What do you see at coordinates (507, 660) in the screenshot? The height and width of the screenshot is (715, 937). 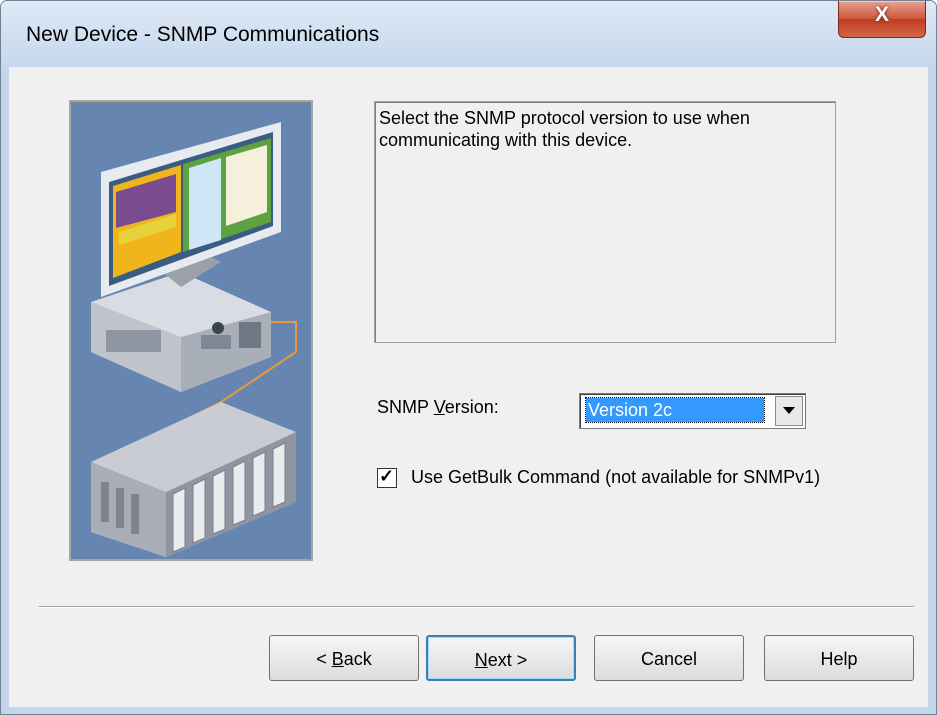 I see `next-label-suffix: ext >` at bounding box center [507, 660].